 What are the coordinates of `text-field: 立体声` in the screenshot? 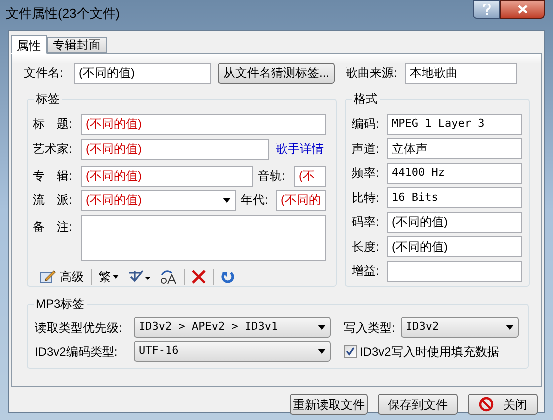 It's located at (454, 149).